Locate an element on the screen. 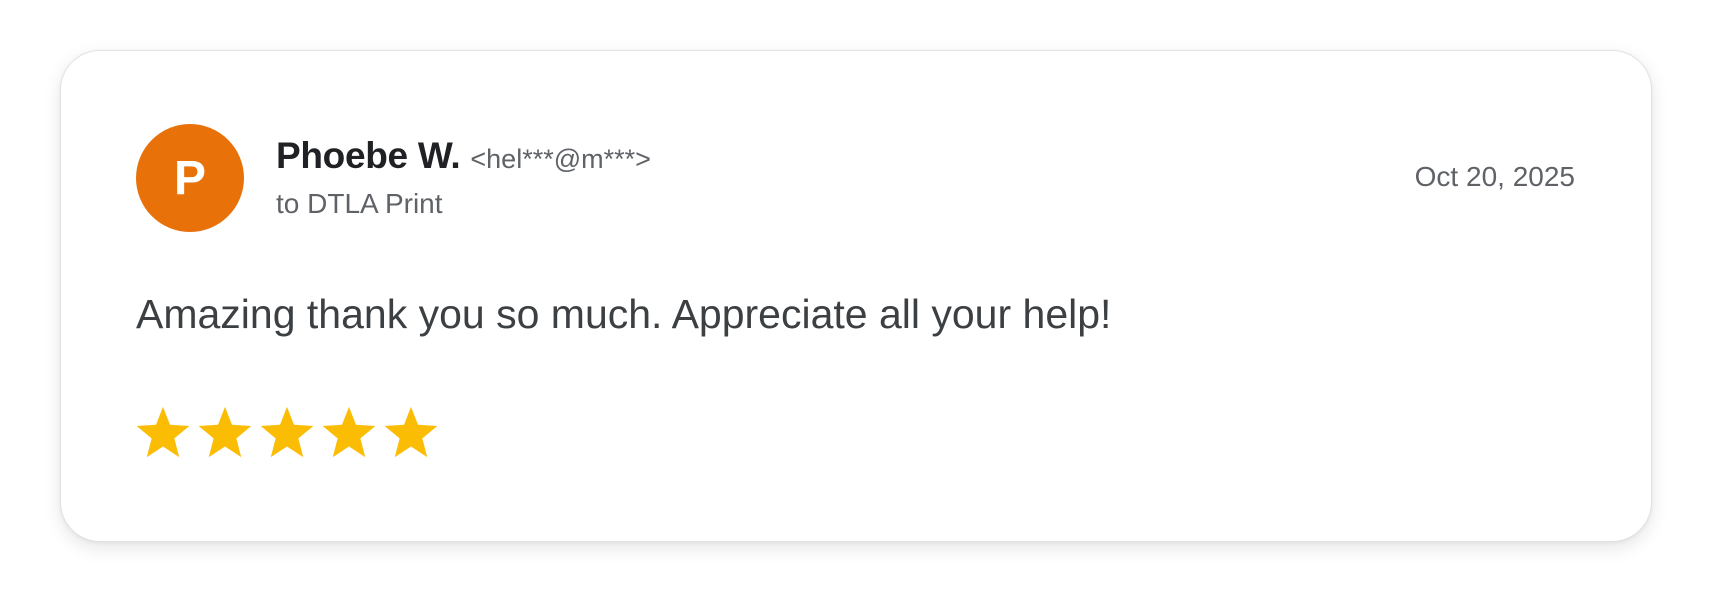 This screenshot has width=1710, height=610. sender-email: <hel***@m***> is located at coordinates (560, 159).